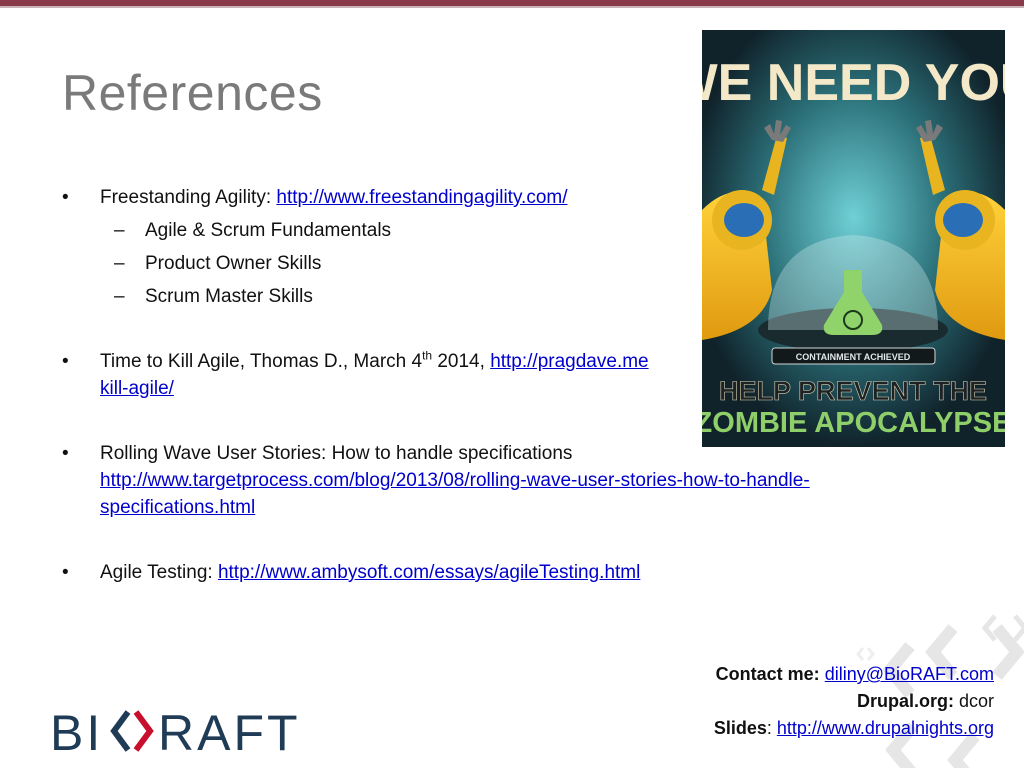  I want to click on logo-bracket-left, so click(120, 731).